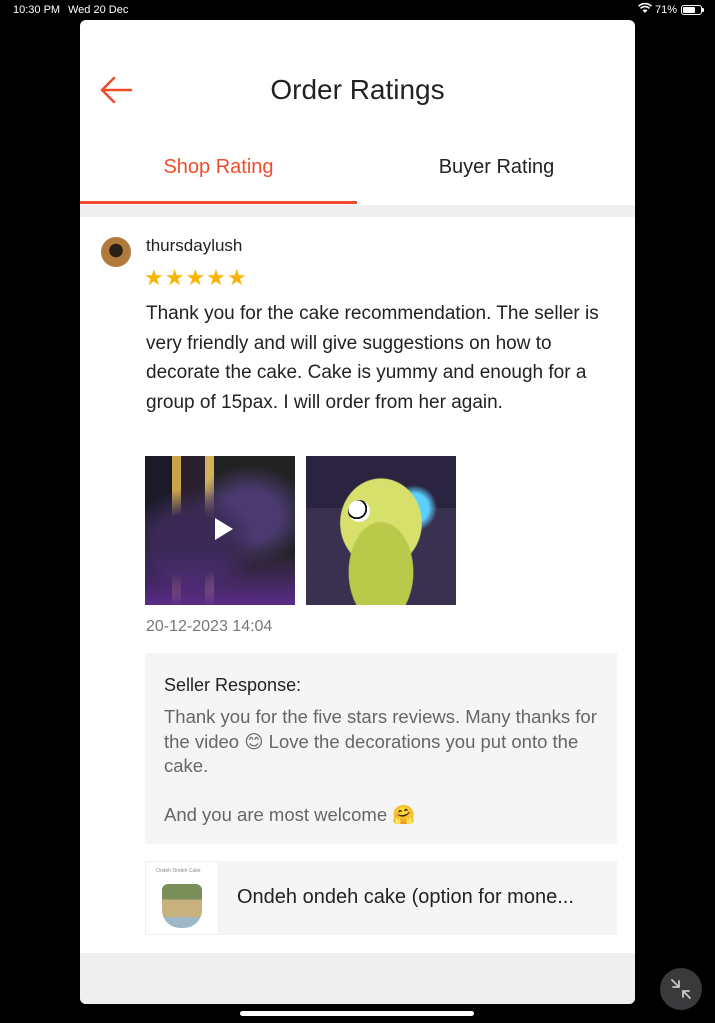 This screenshot has width=715, height=1023. What do you see at coordinates (224, 529) in the screenshot?
I see `play-icon` at bounding box center [224, 529].